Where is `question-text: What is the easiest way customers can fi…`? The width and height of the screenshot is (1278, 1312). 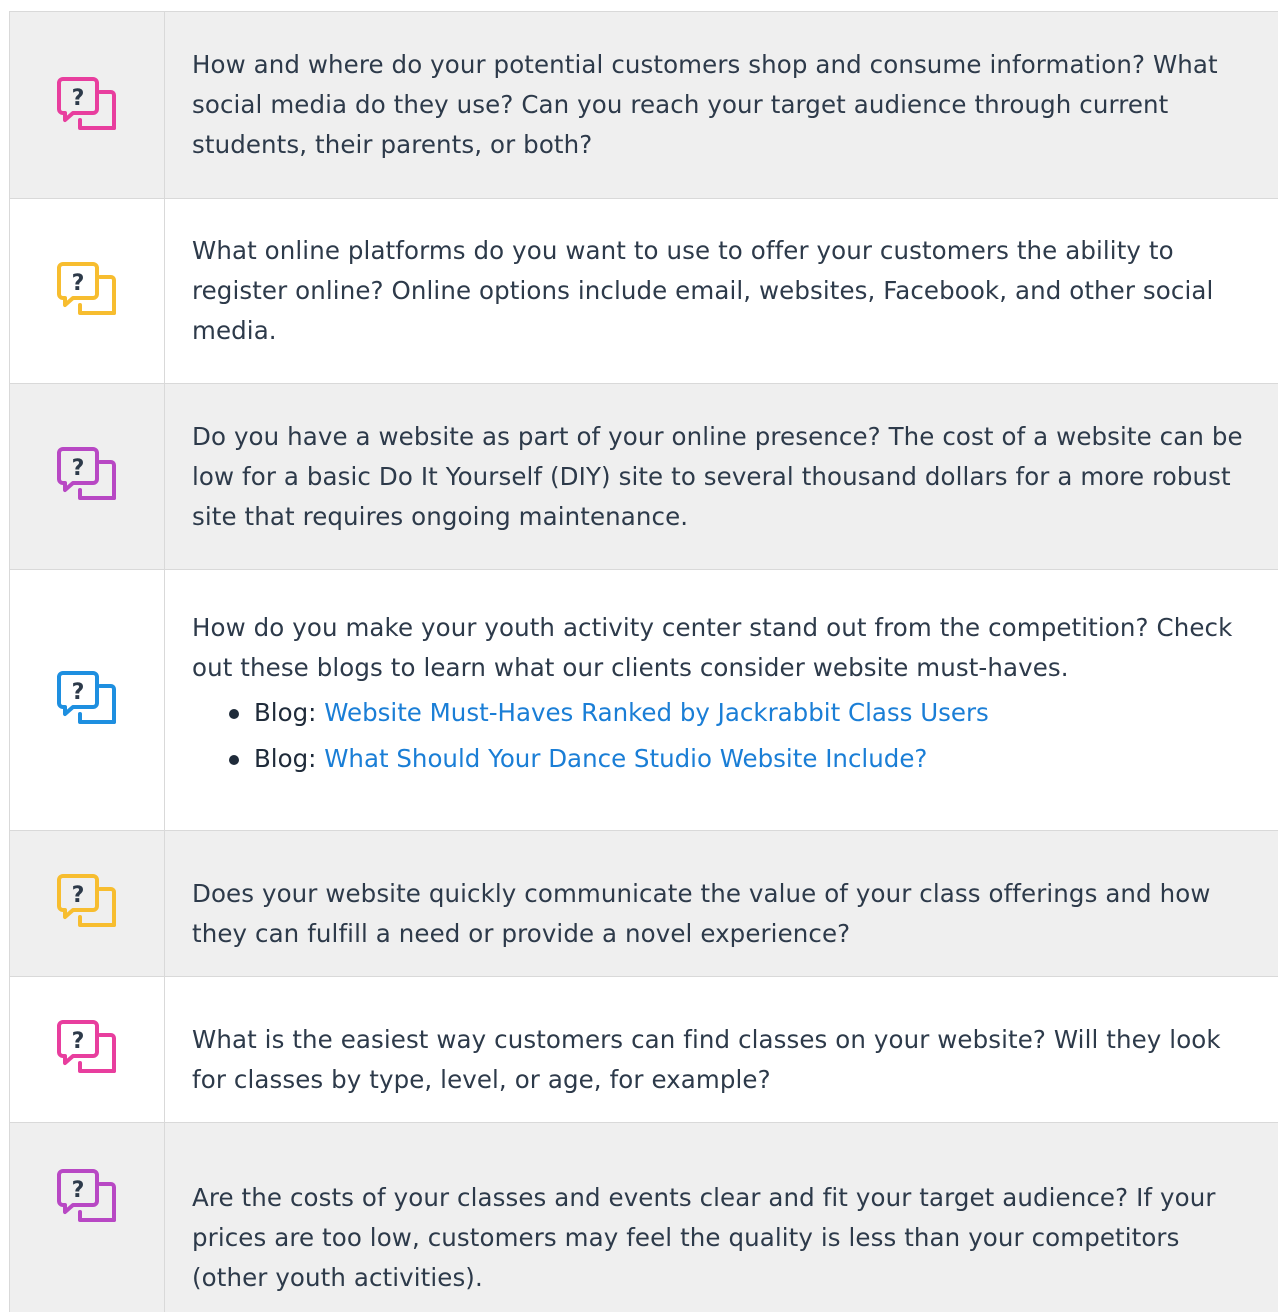
question-text: What is the easiest way customers can fi… is located at coordinates (706, 1059).